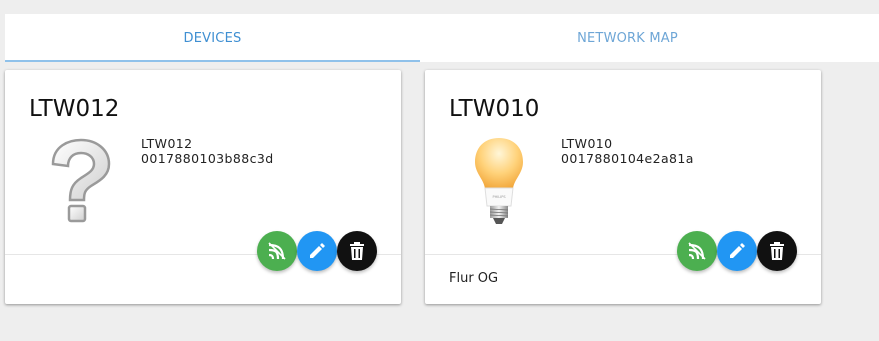 The height and width of the screenshot is (341, 879). What do you see at coordinates (207, 158) in the screenshot?
I see `device-id: 0017880103b88c3d` at bounding box center [207, 158].